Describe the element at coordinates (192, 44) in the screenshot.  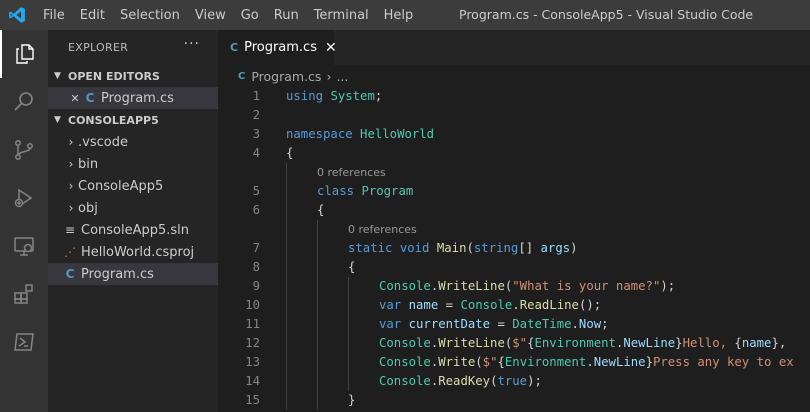
I see `more-actions-icon: ···` at that location.